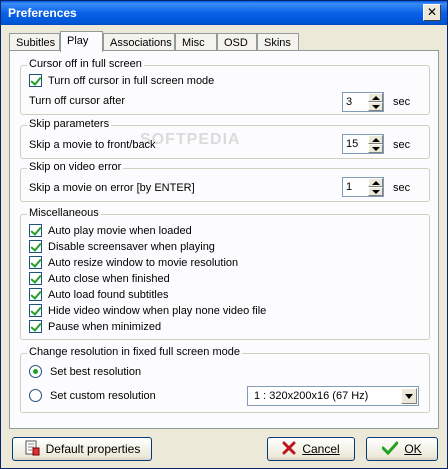  I want to click on error-label: Skip a movie on error [by ENTER], so click(112, 188).